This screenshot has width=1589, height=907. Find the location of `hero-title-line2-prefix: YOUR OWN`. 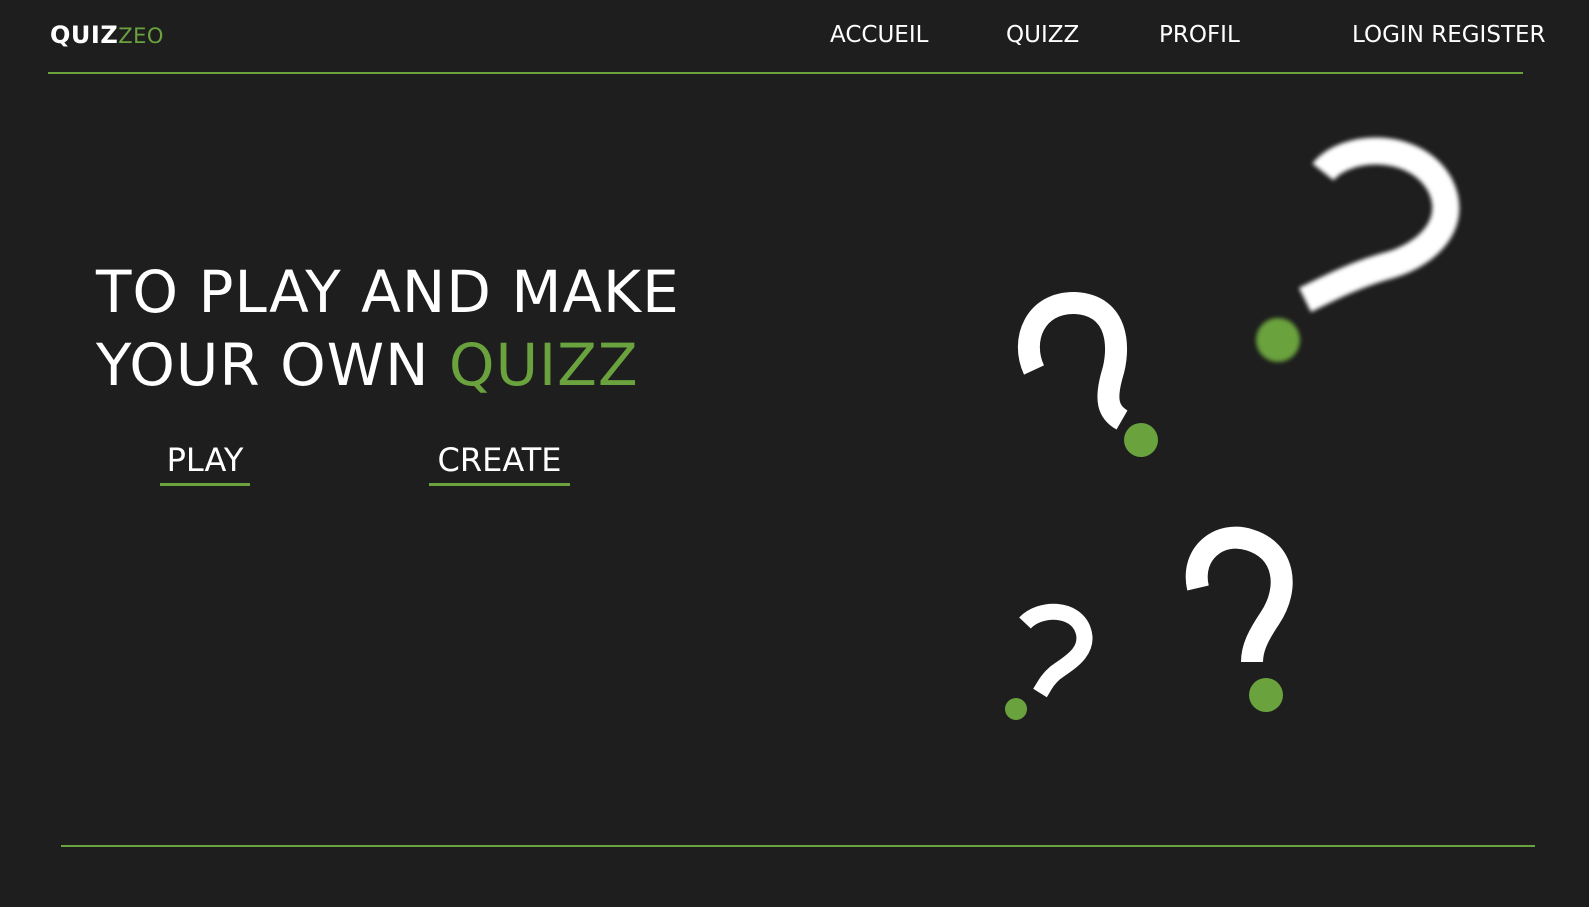

hero-title-line2-prefix: YOUR OWN is located at coordinates (272, 365).